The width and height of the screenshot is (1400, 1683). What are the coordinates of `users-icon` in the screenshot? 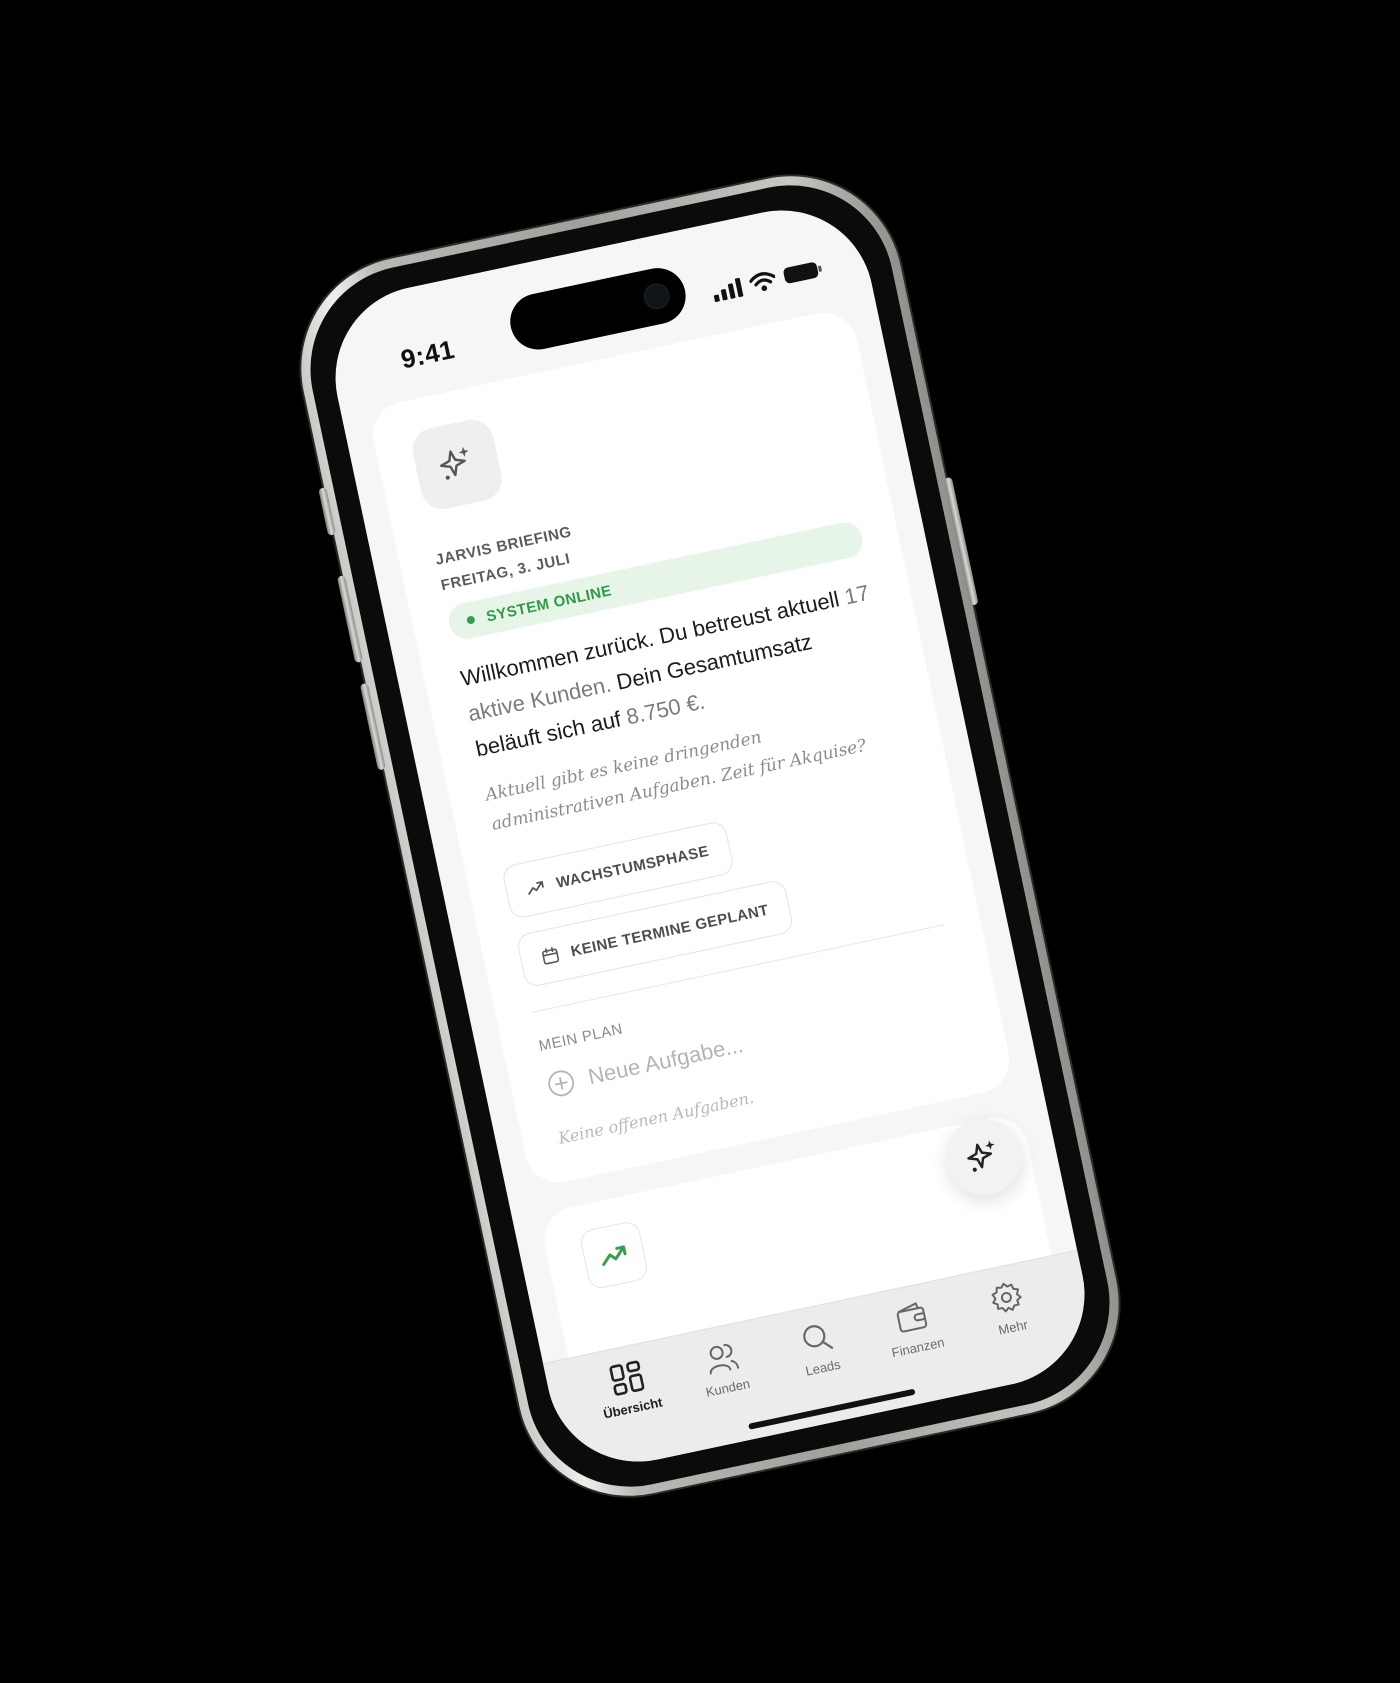 It's located at (724, 1359).